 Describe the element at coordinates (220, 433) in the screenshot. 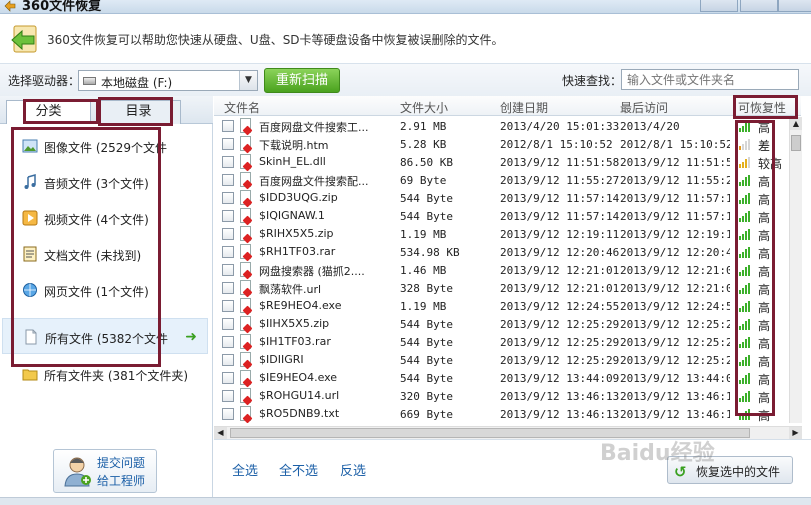

I see `scroll-left-icon: ◀` at that location.